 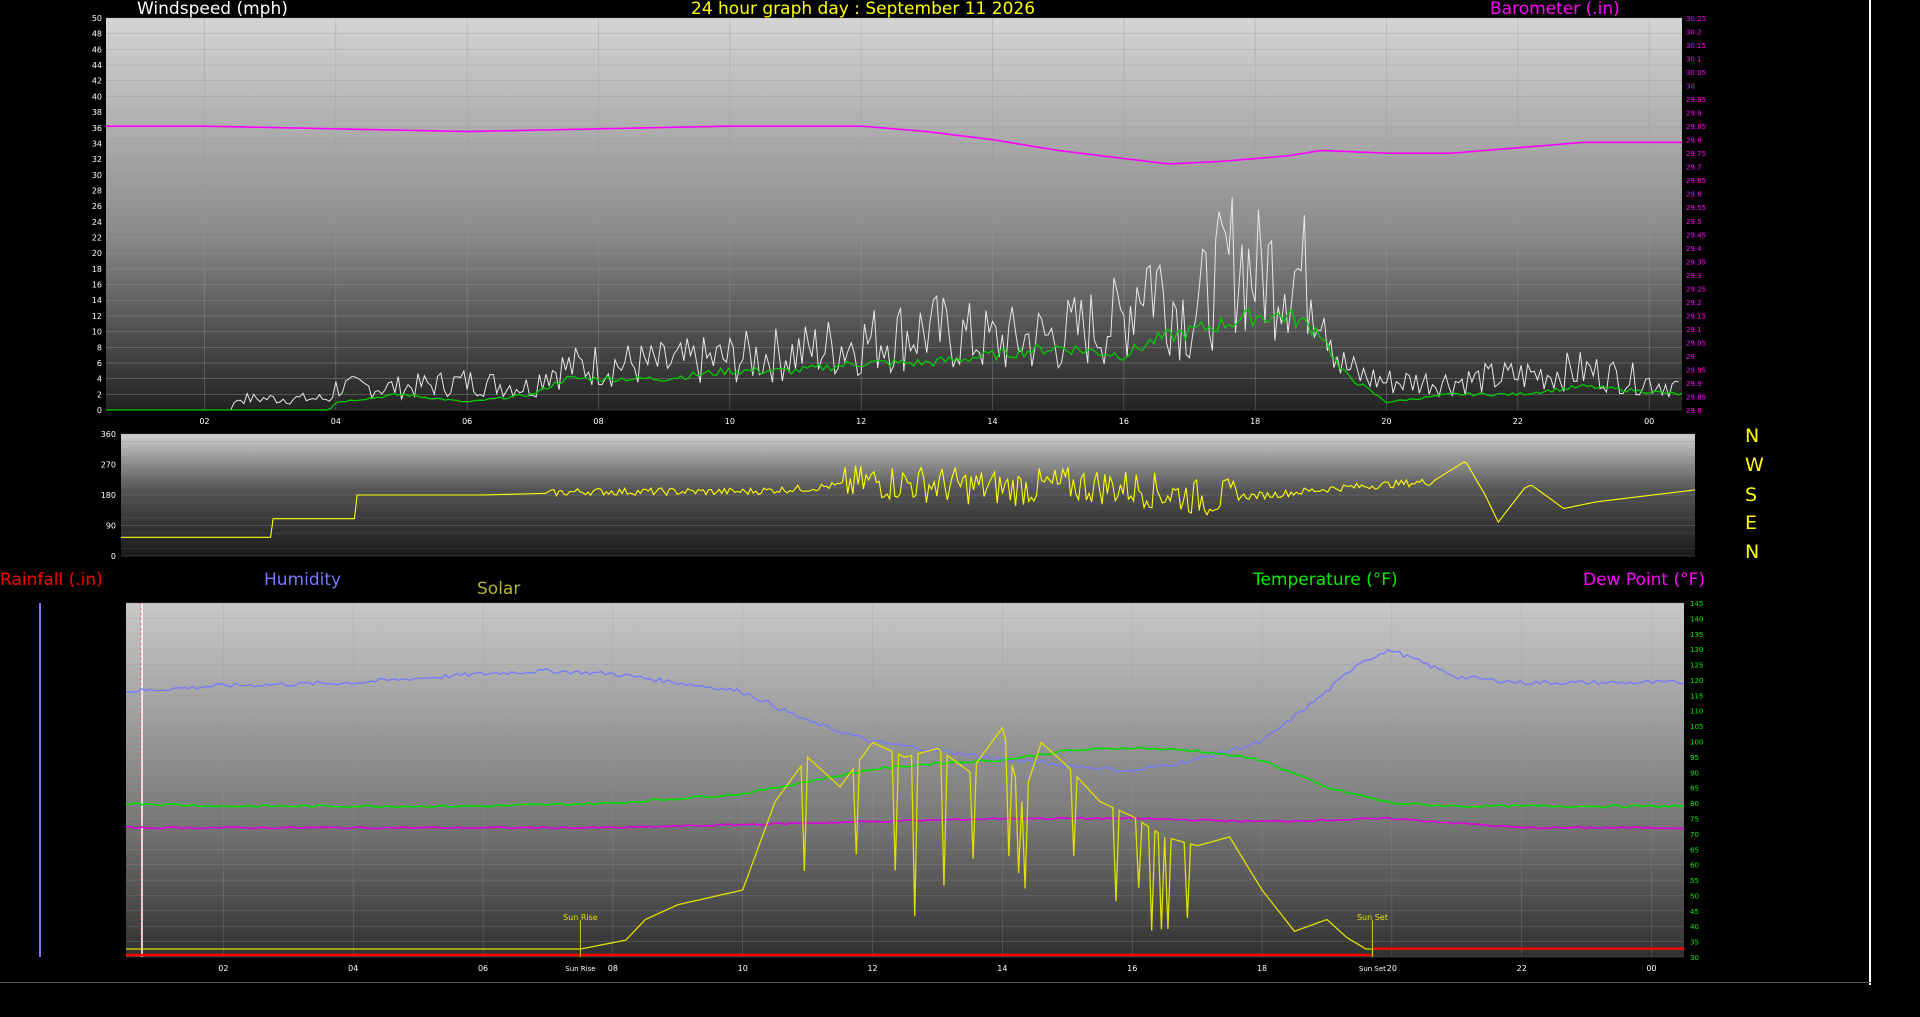 I want to click on x-tick-label: 20, so click(x=1392, y=968).